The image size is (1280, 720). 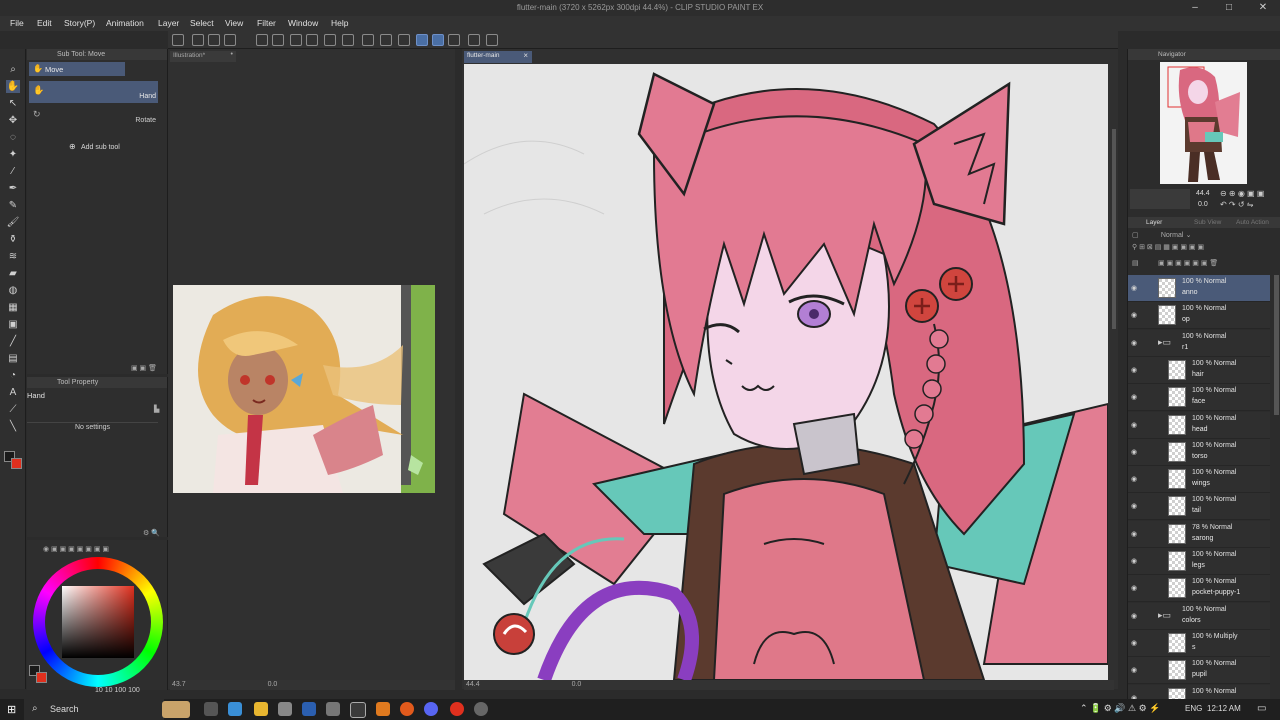 I want to click on system-tray-icons: ⌃ 🔋 ⚙ 🔊 ⚠ ⚙ ⚡, so click(x=1120, y=708).